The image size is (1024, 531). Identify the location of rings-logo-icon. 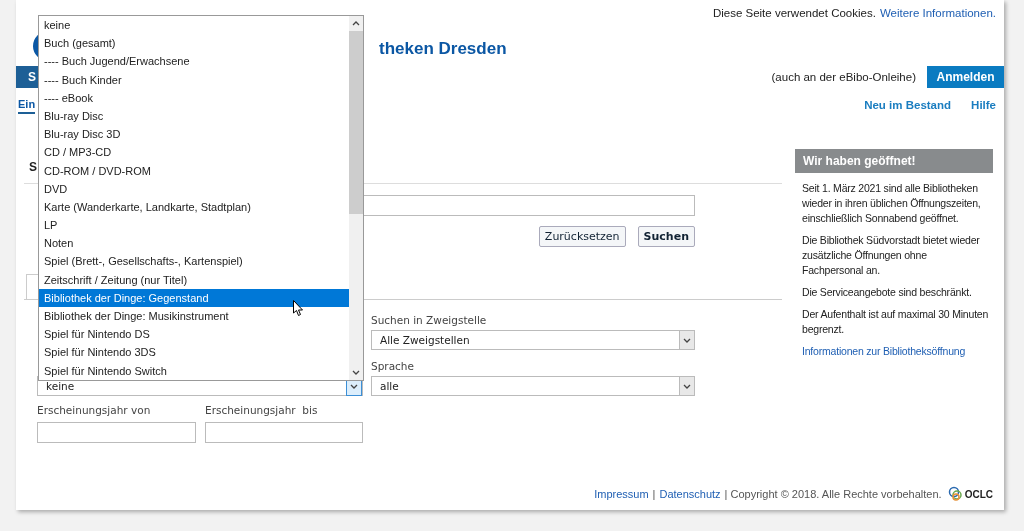
(955, 494).